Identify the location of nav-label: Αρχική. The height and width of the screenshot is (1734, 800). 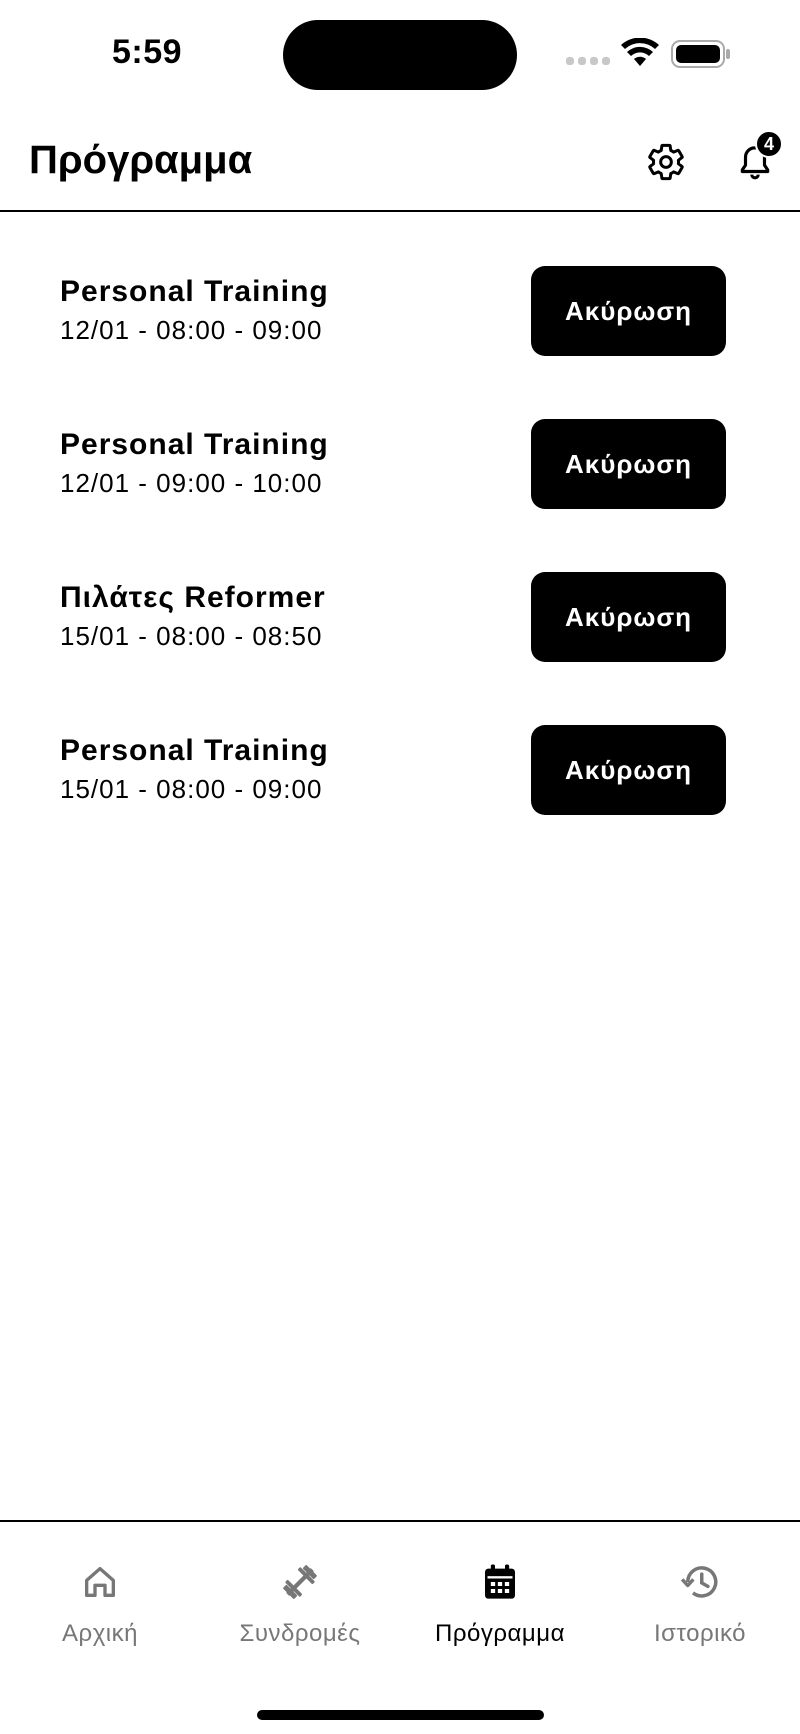
(100, 1633).